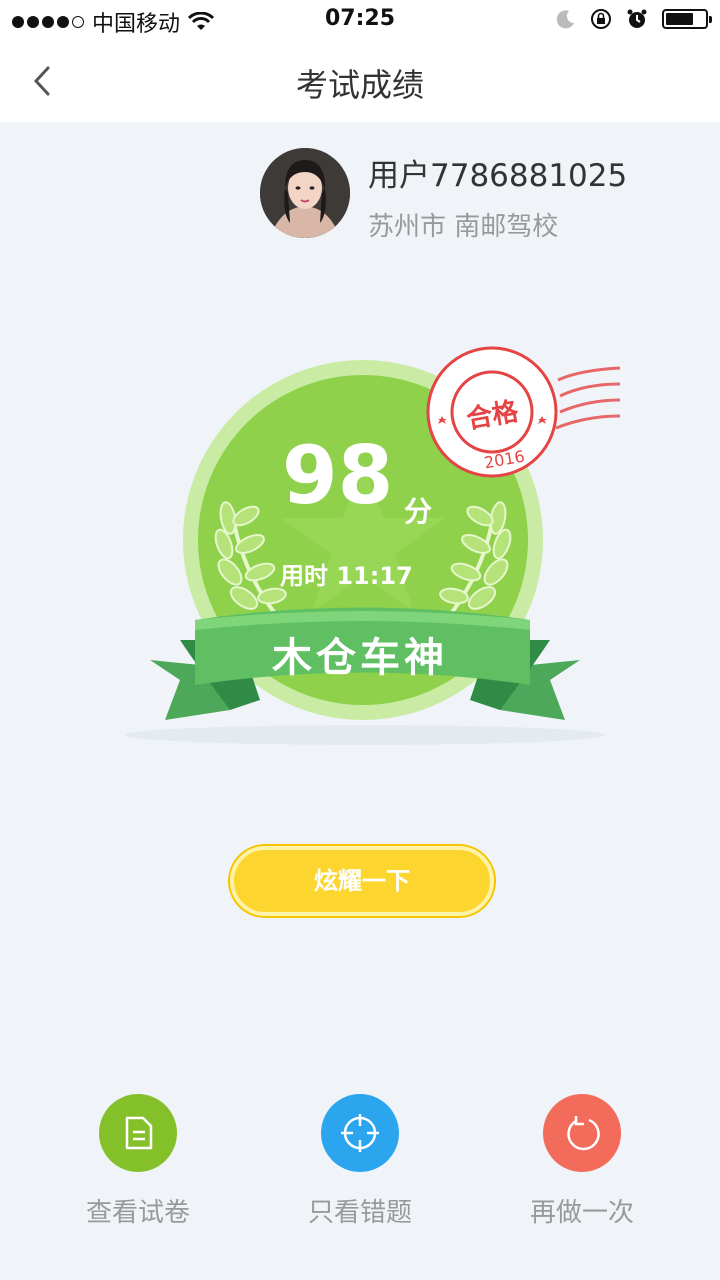 The image size is (720, 1280). Describe the element at coordinates (601, 19) in the screenshot. I see `rotation-lock-icon` at that location.